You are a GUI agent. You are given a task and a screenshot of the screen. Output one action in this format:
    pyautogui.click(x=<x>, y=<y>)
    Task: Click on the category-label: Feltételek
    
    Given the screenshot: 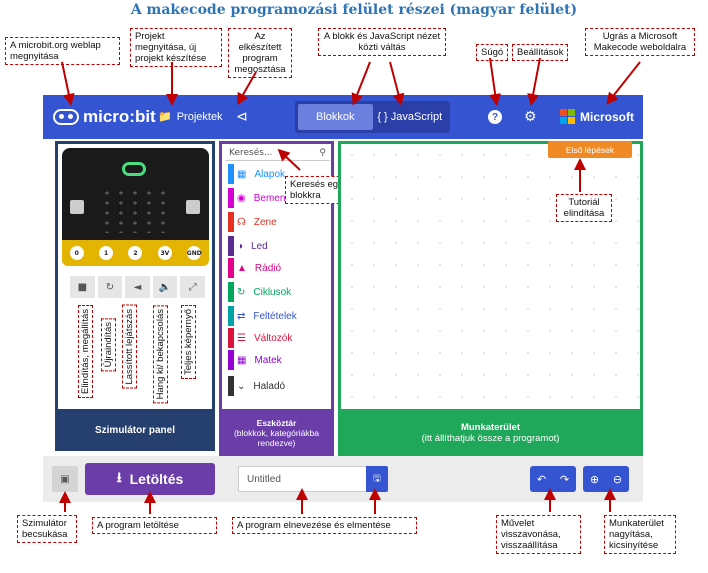 What is the action you would take?
    pyautogui.click(x=275, y=316)
    